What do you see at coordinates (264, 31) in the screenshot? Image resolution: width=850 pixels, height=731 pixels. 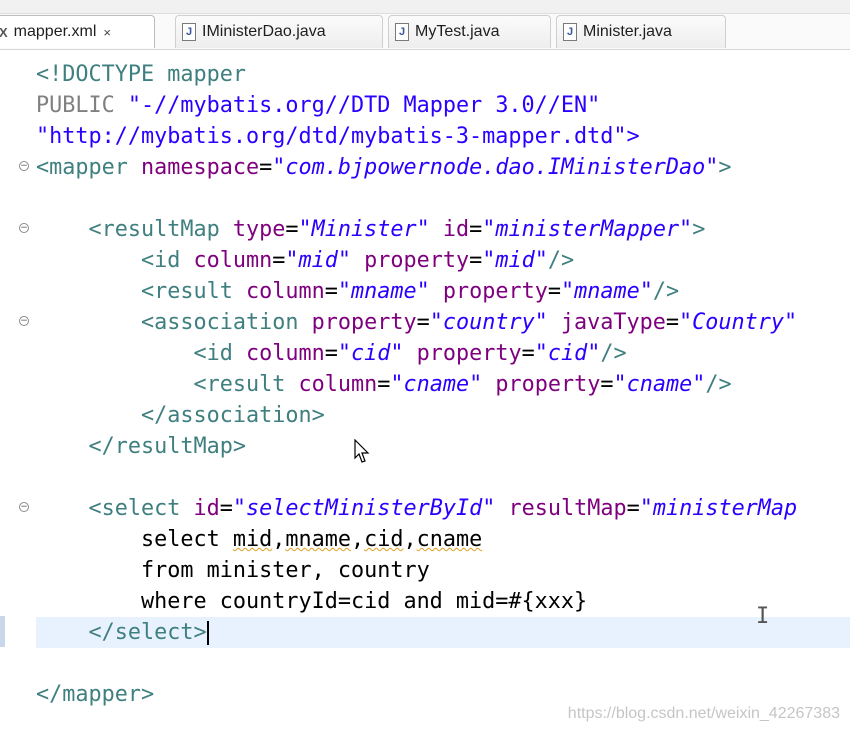 I see `tab-label: IMinisterDao.java` at bounding box center [264, 31].